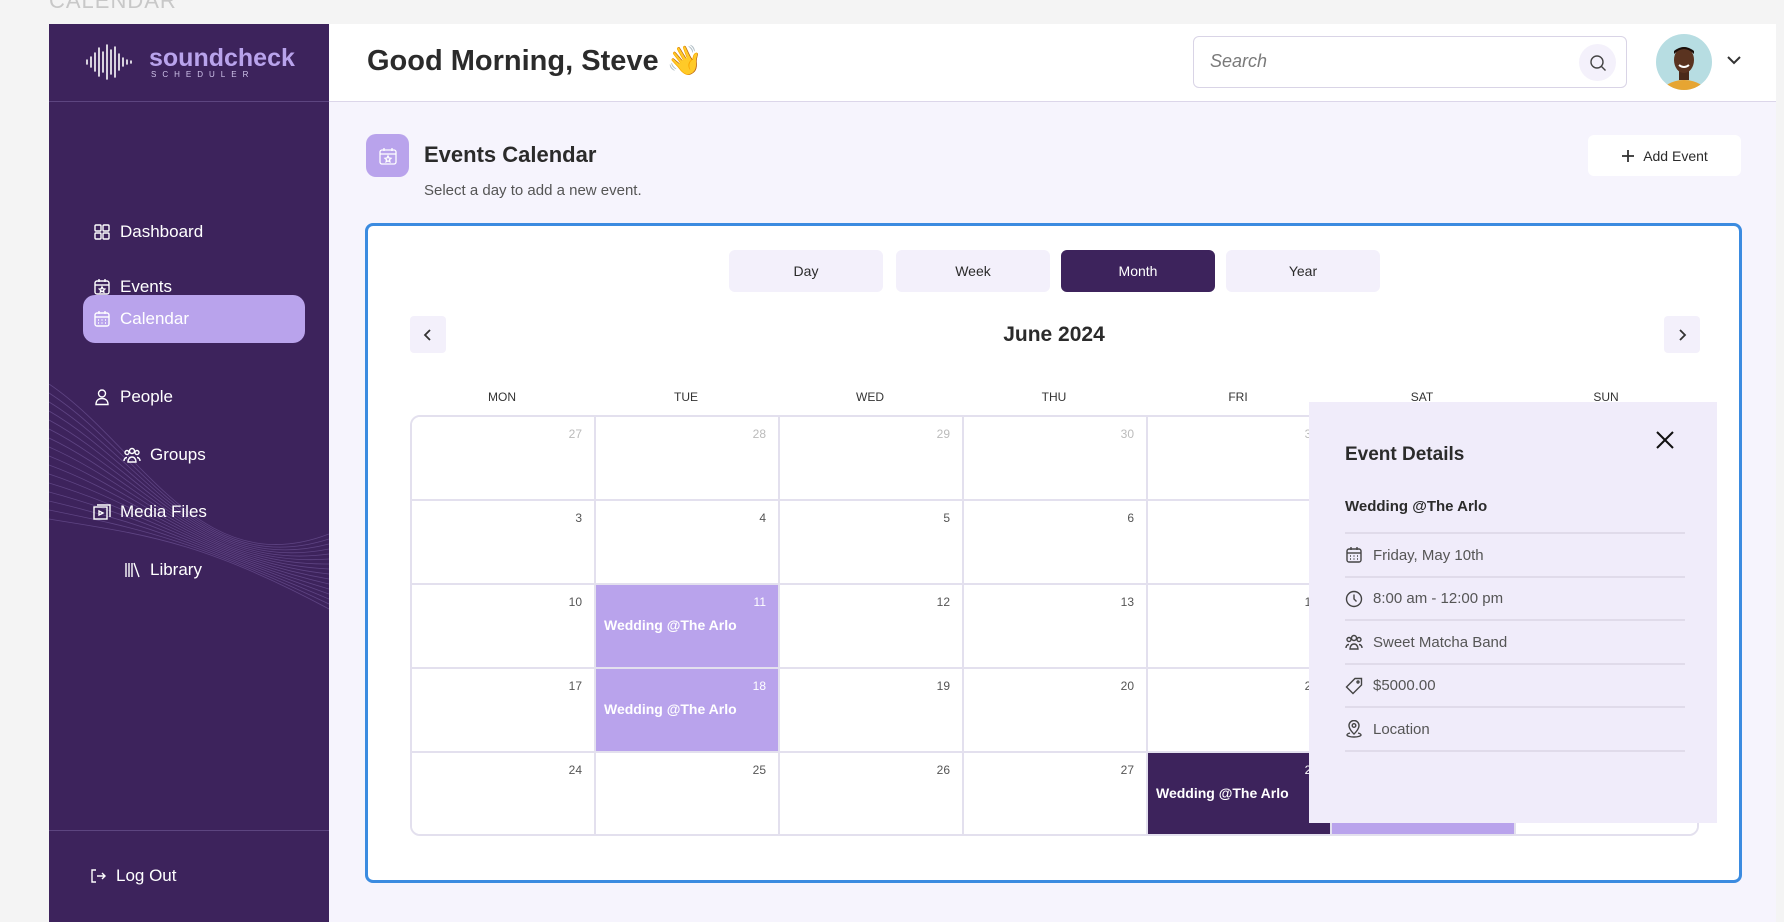  What do you see at coordinates (872, 459) in the screenshot?
I see `day-cell: 29` at bounding box center [872, 459].